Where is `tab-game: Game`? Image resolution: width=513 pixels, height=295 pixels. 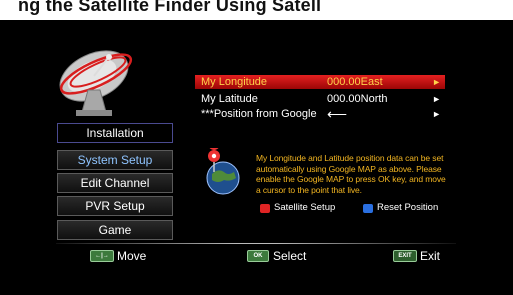 tab-game: Game is located at coordinates (115, 230).